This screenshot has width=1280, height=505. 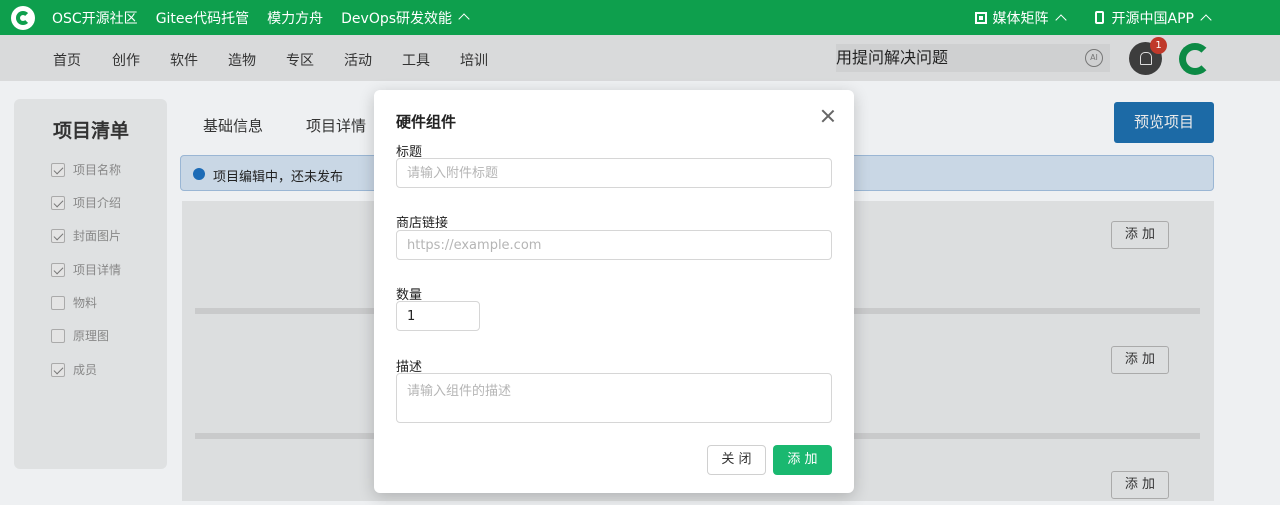 I want to click on close-icon, so click(x=828, y=116).